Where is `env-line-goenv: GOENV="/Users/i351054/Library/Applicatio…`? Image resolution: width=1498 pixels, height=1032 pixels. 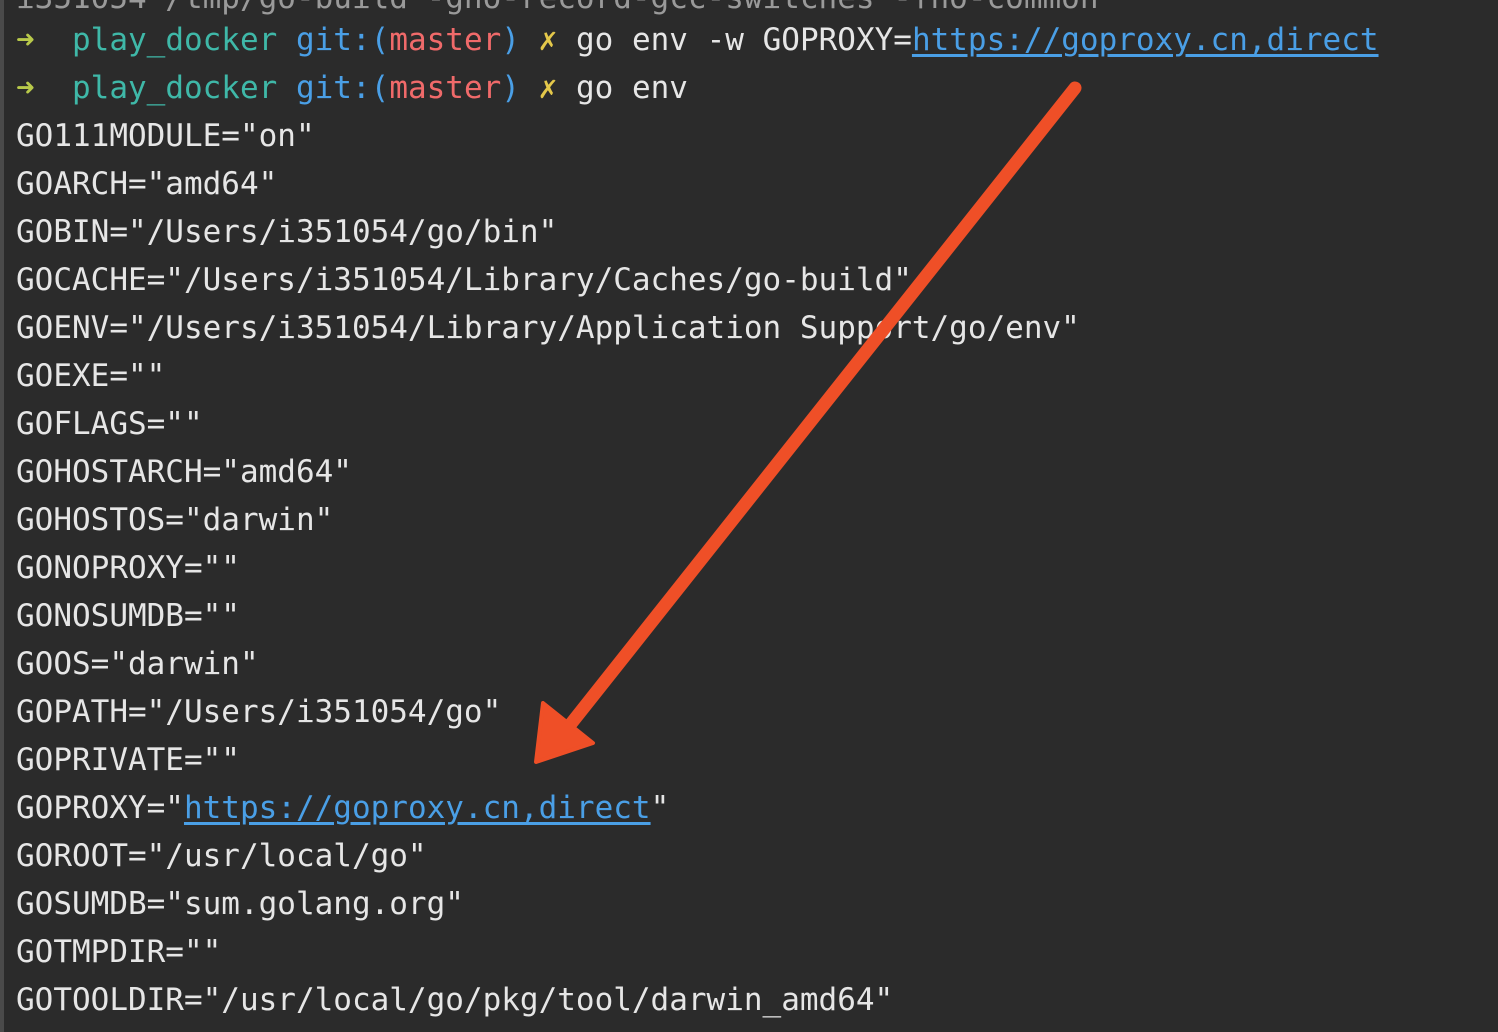 env-line-goenv: GOENV="/Users/i351054/Library/Applicatio… is located at coordinates (548, 328).